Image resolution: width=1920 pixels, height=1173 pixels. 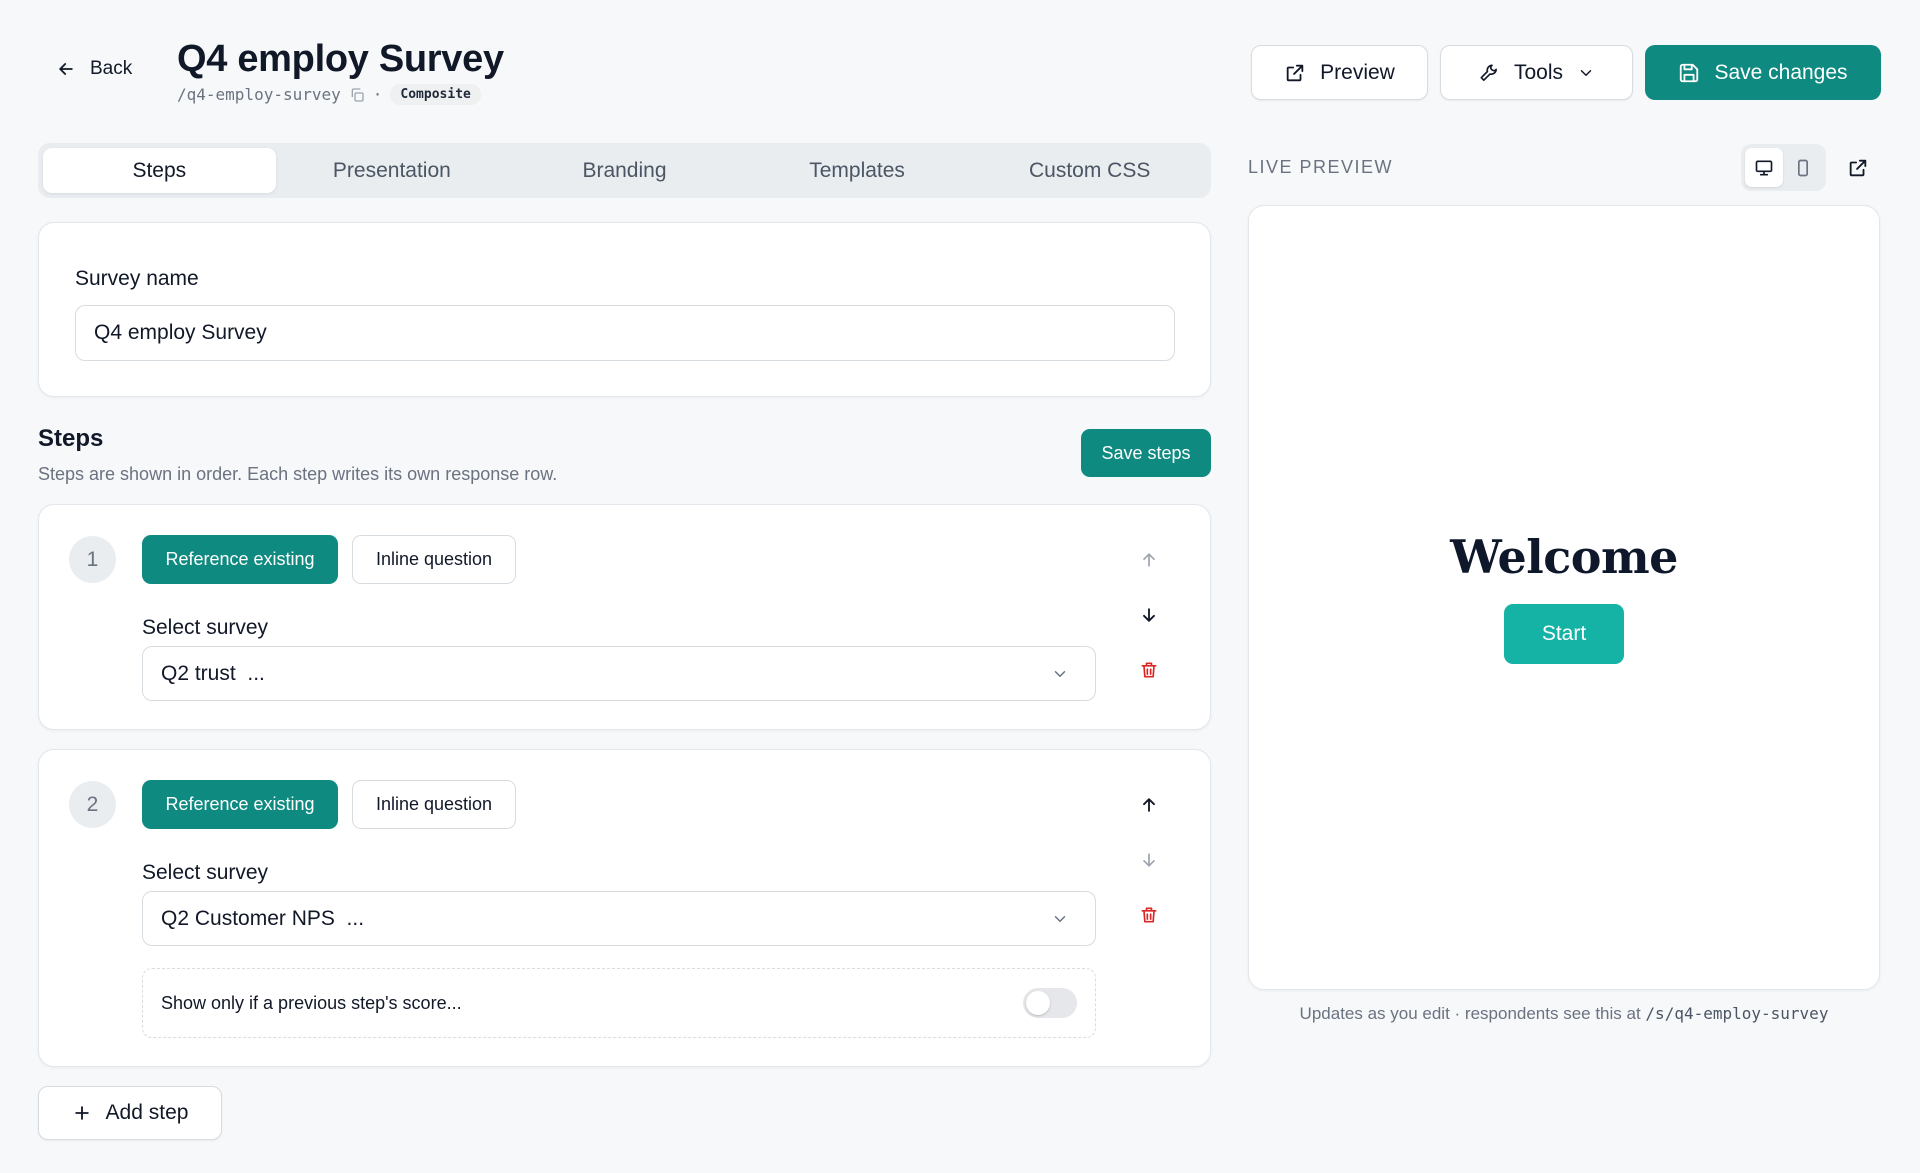 I want to click on arrow-left-icon, so click(x=66, y=69).